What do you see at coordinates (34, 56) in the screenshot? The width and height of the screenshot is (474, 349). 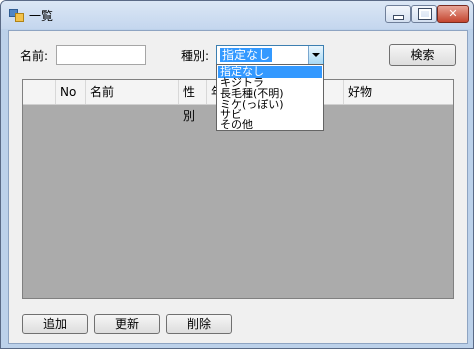 I see `name-label: 名前:` at bounding box center [34, 56].